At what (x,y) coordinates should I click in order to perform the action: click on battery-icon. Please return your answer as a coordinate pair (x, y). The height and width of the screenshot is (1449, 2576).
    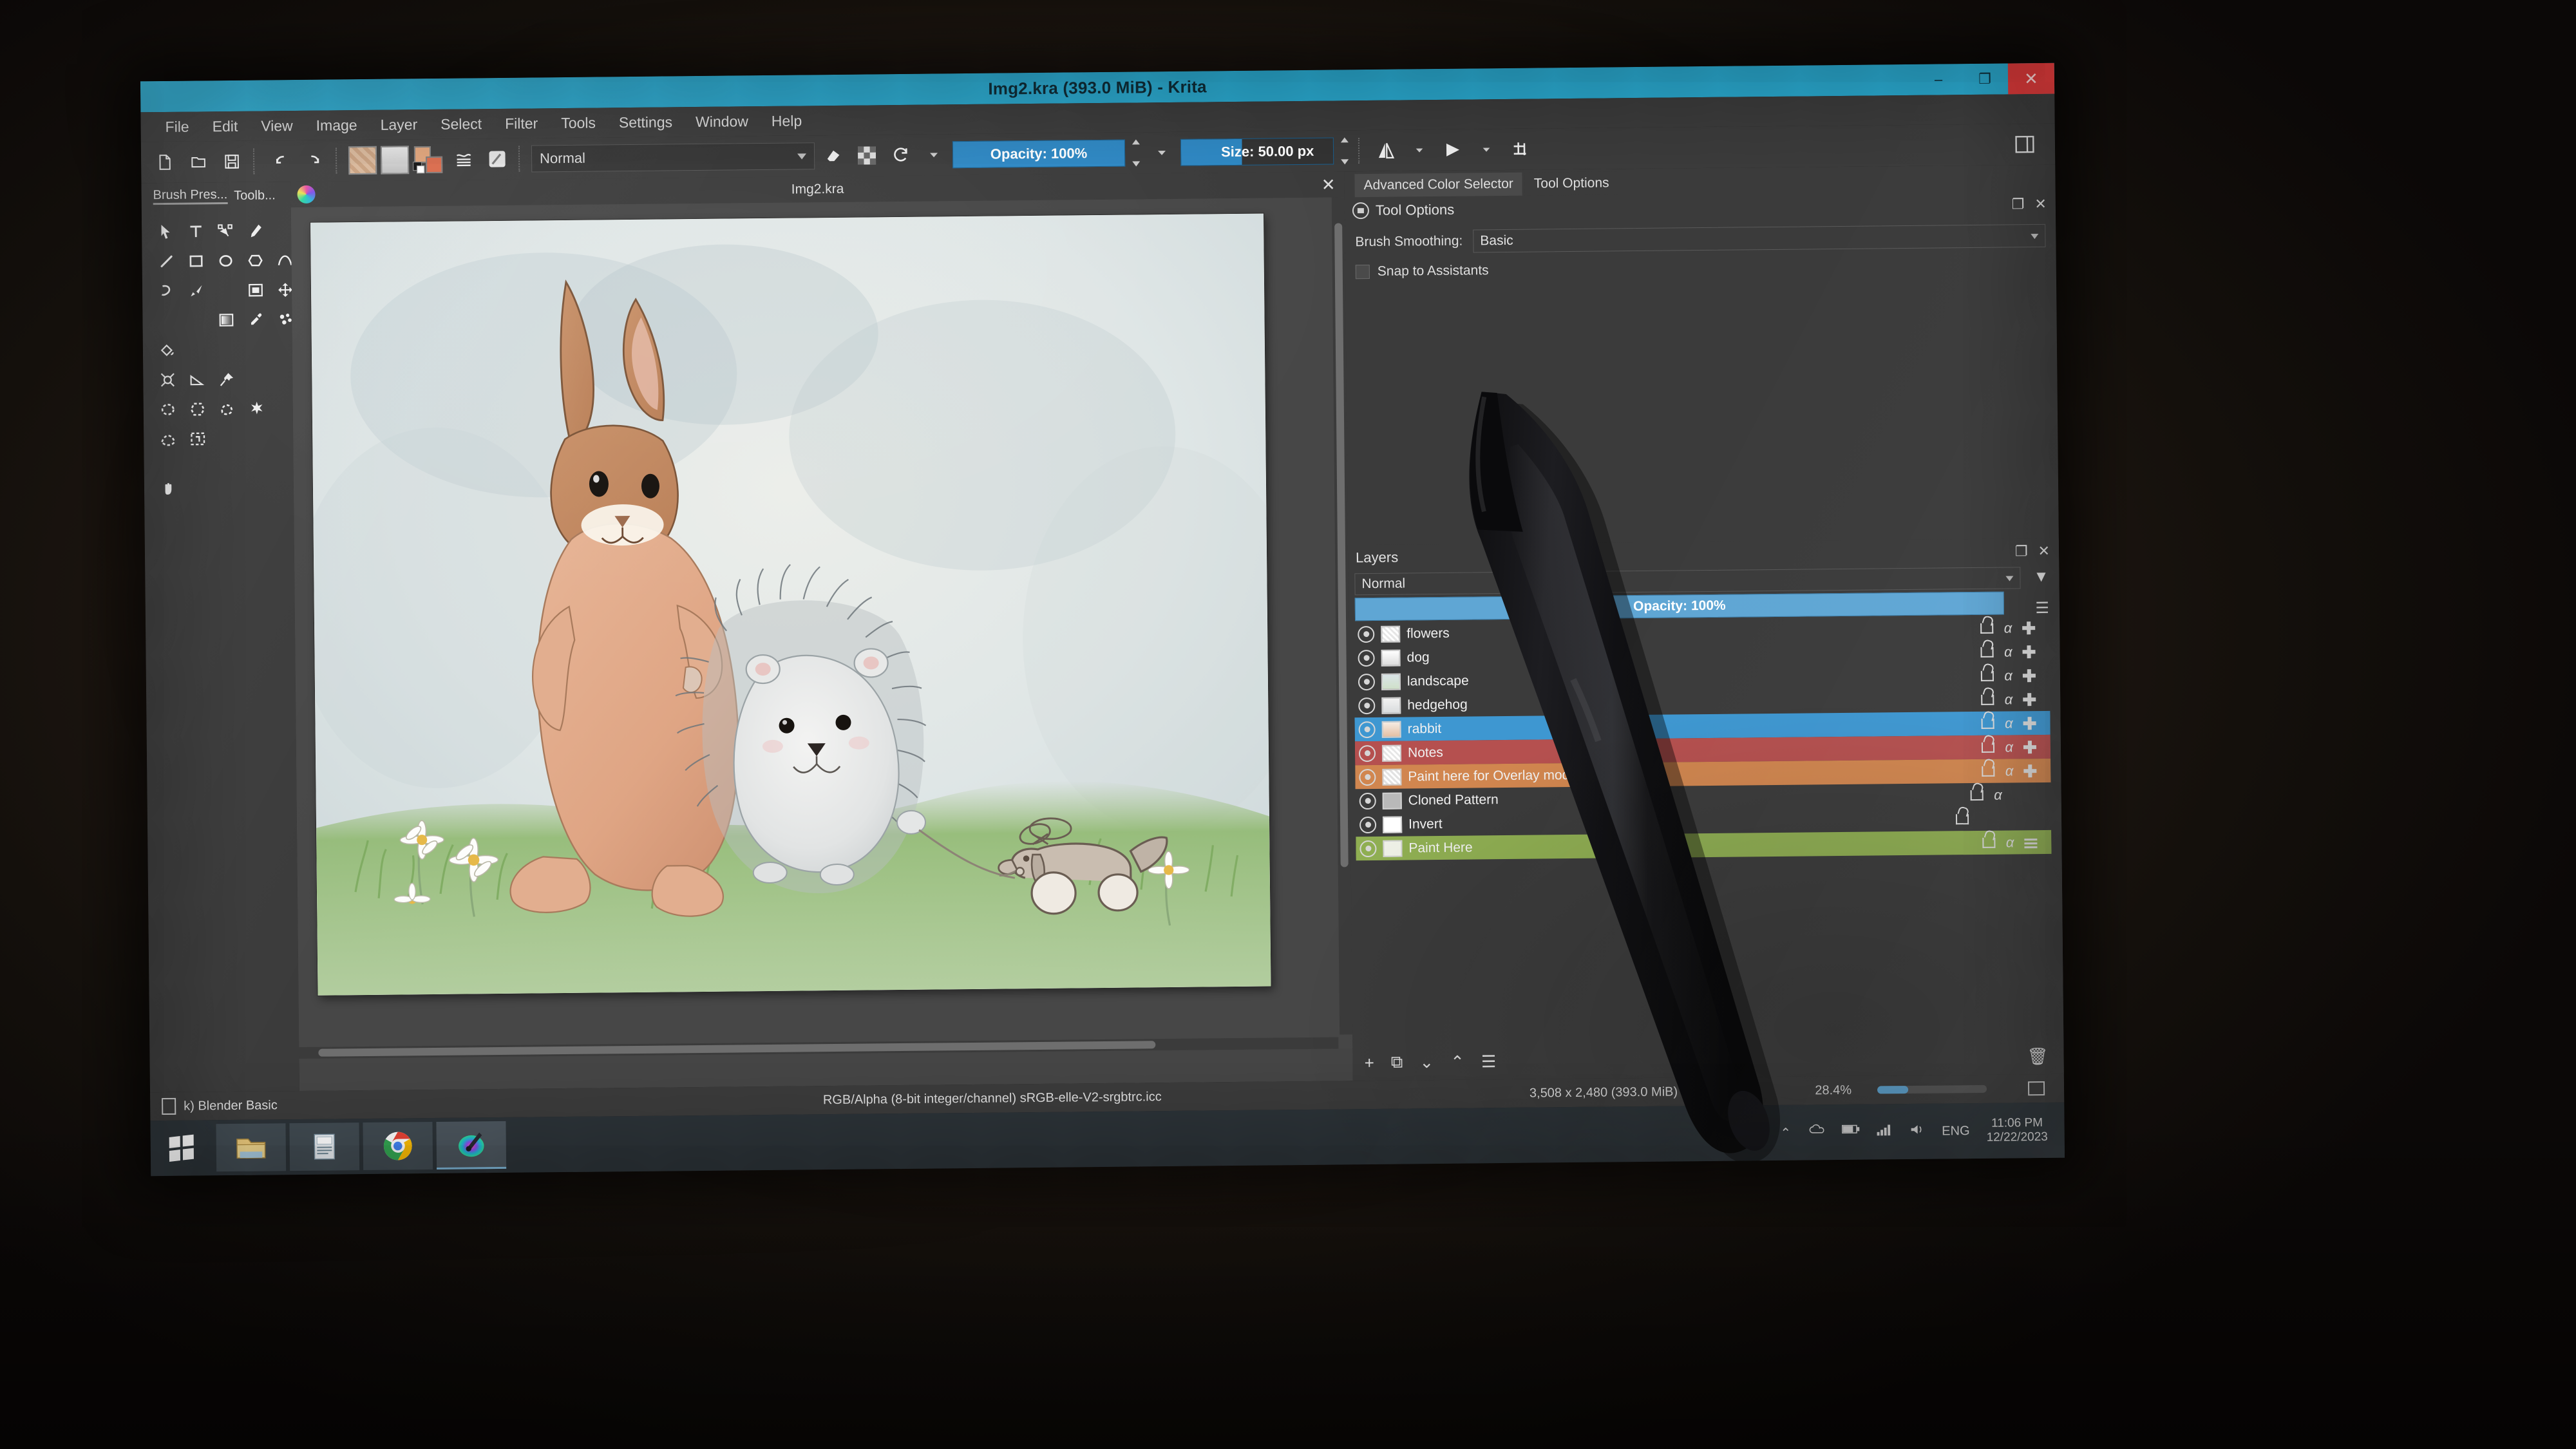
    Looking at the image, I should click on (1850, 1132).